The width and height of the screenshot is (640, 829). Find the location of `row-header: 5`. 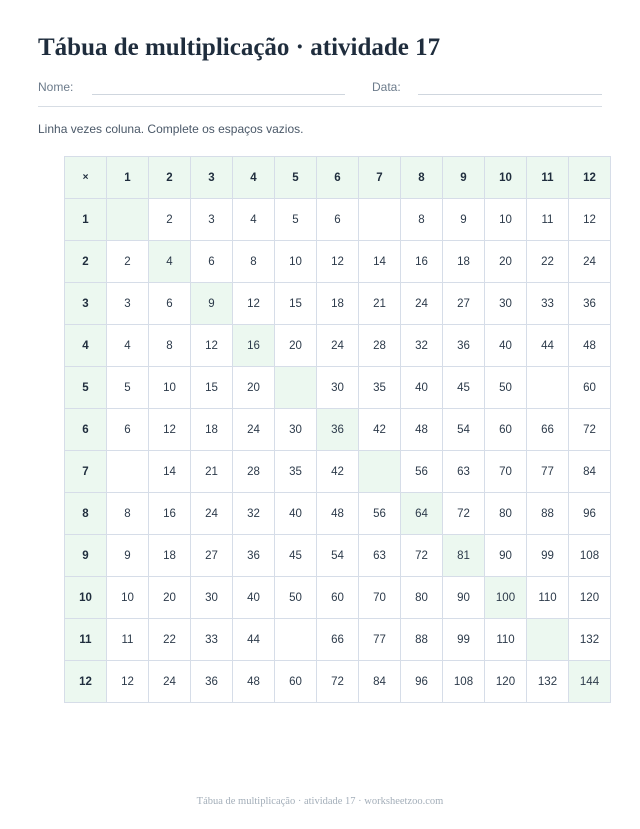

row-header: 5 is located at coordinates (85, 387).